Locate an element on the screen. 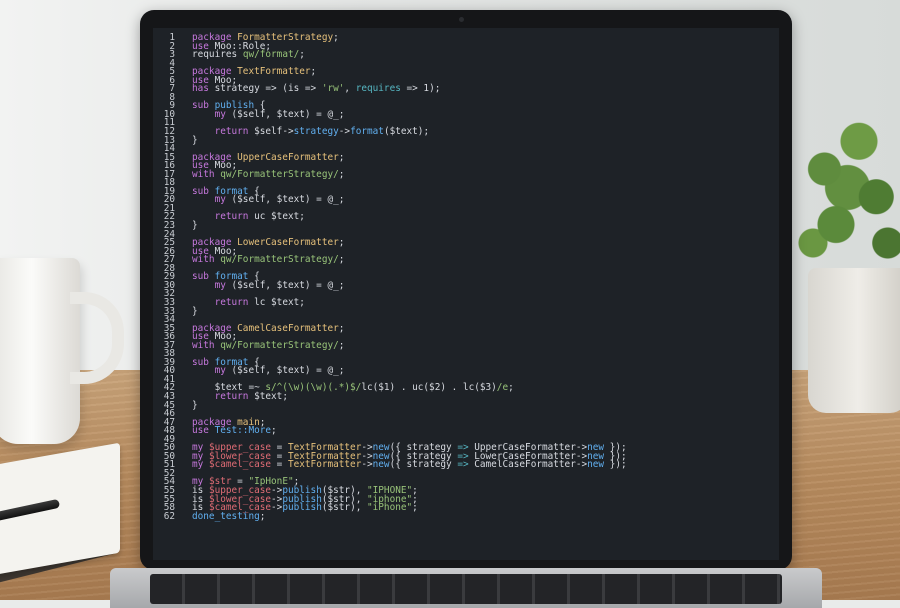 The height and width of the screenshot is (608, 900). code-line: 30 my ($self, $text) = @_; is located at coordinates (466, 285).